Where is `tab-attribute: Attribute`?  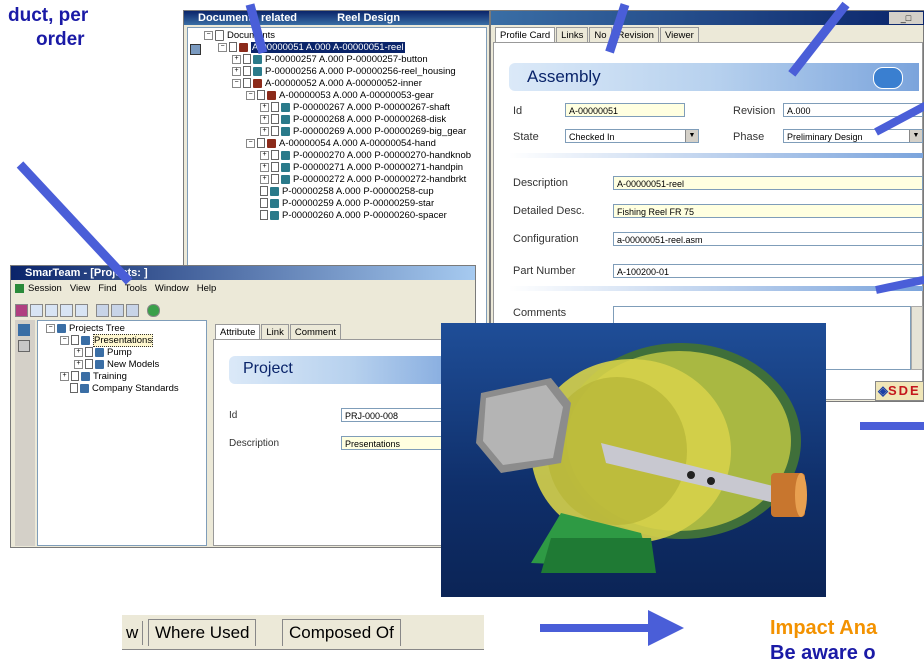 tab-attribute: Attribute is located at coordinates (238, 332).